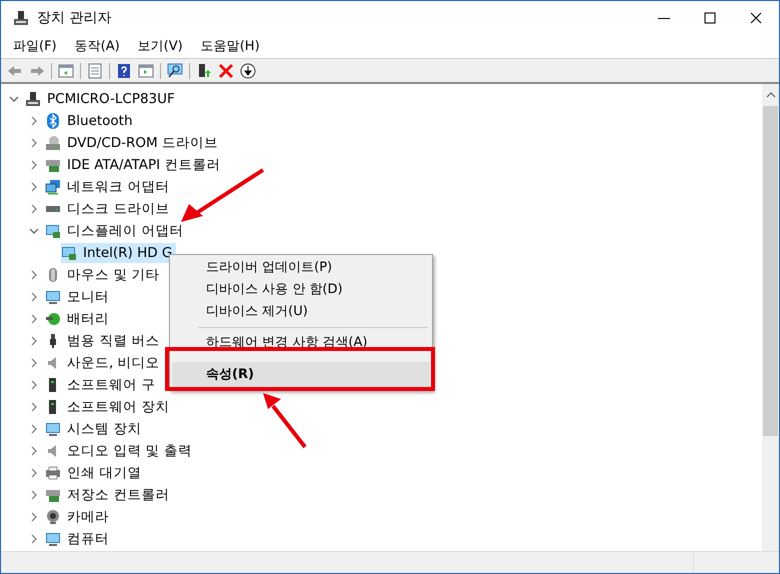 The height and width of the screenshot is (574, 780). Describe the element at coordinates (88, 297) in the screenshot. I see `tree-item-label: 모니터` at that location.